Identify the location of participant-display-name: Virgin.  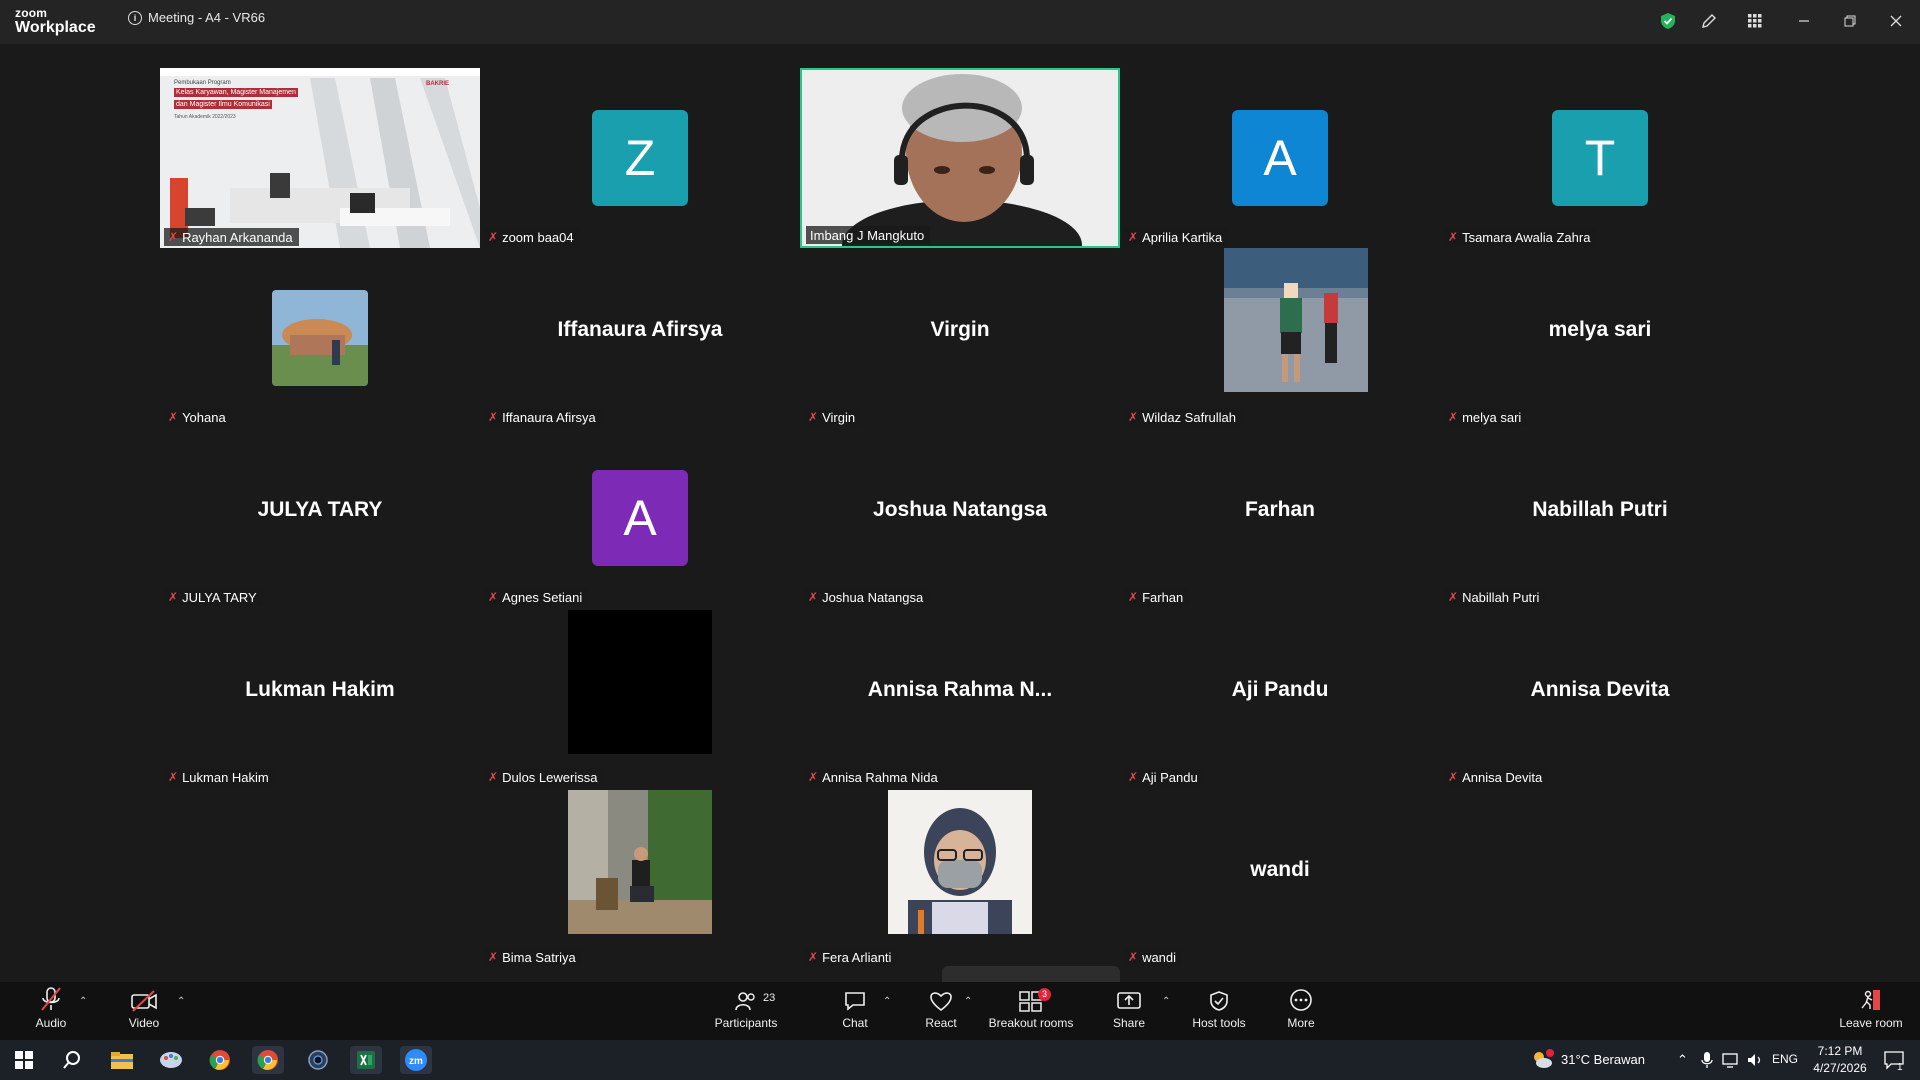
(960, 329).